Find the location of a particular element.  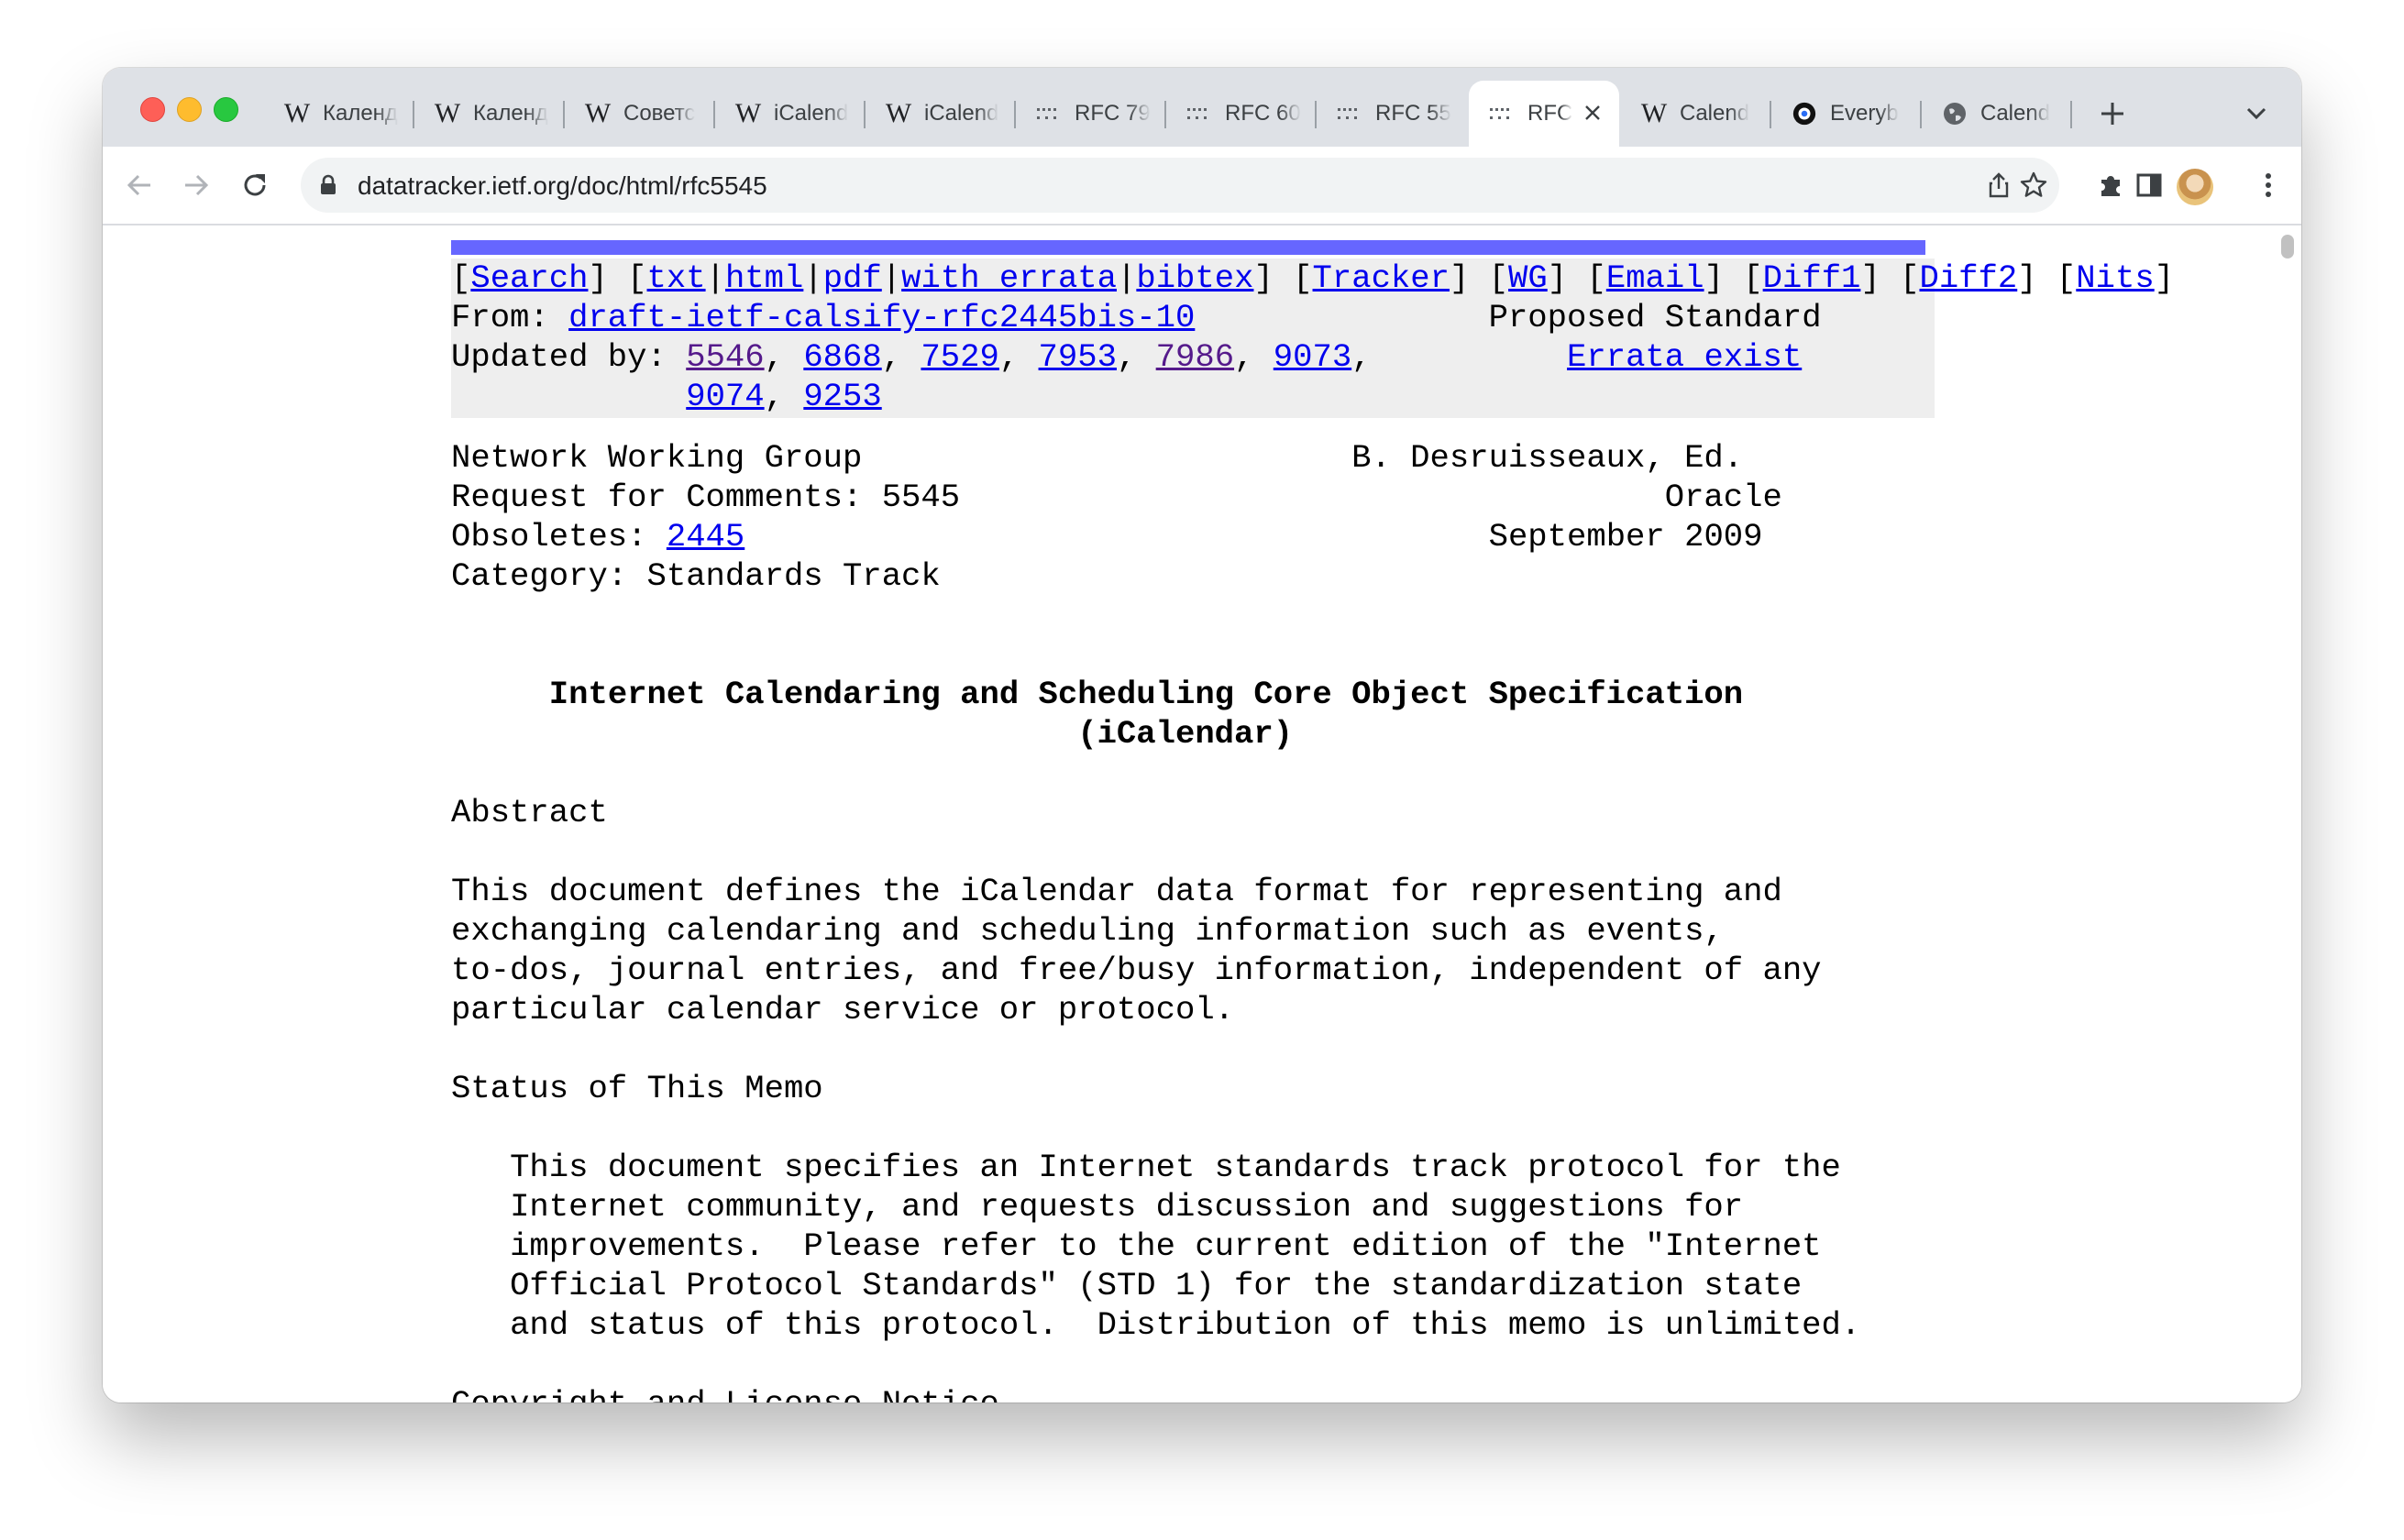

diff1-link: Diff1 is located at coordinates (1812, 278).